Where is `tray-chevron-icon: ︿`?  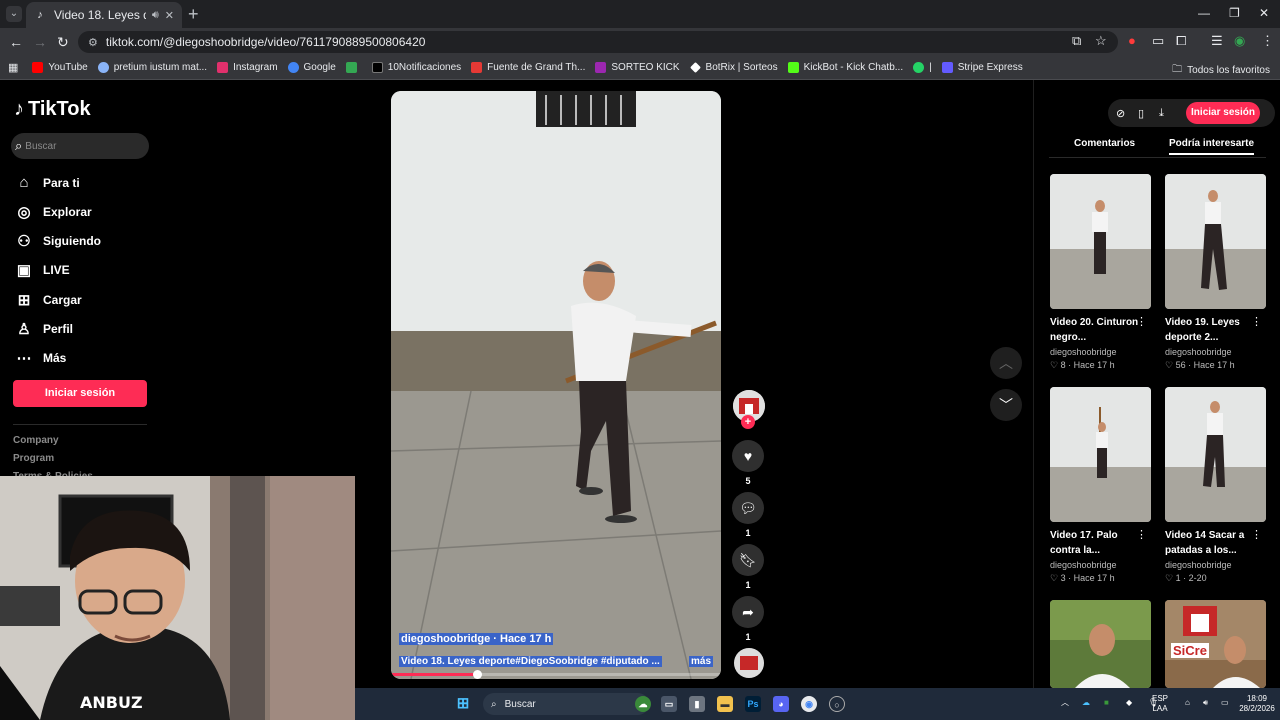 tray-chevron-icon: ︿ is located at coordinates (1065, 703).